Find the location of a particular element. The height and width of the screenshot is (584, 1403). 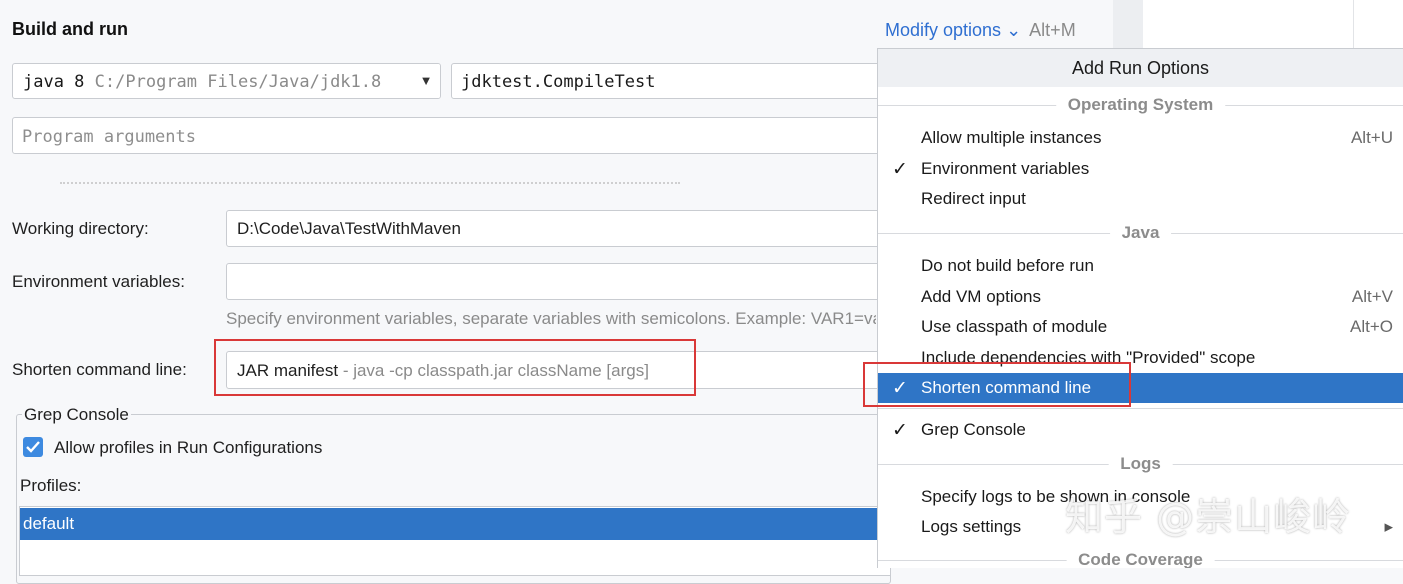

environment-variables-label: Environment variables: is located at coordinates (98, 281).